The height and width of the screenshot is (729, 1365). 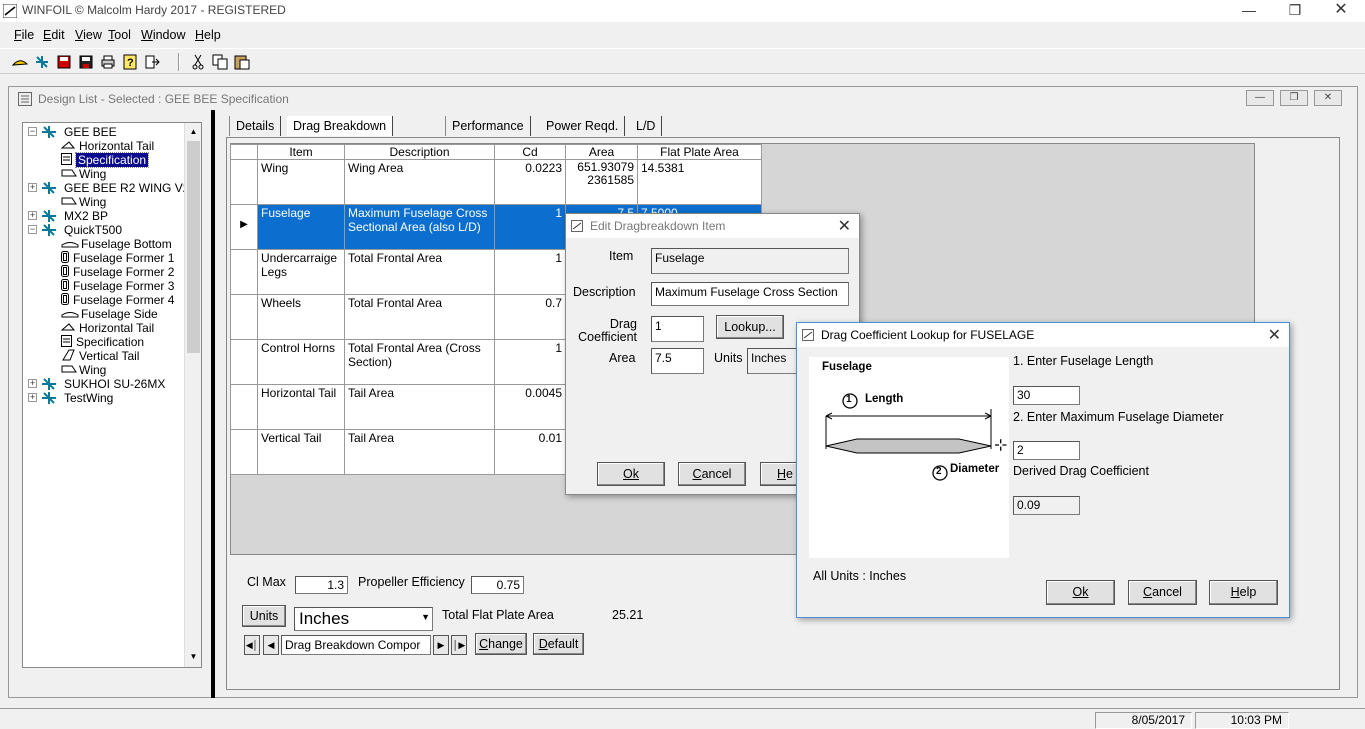 I want to click on lookup-help-button: Help, so click(x=1243, y=592).